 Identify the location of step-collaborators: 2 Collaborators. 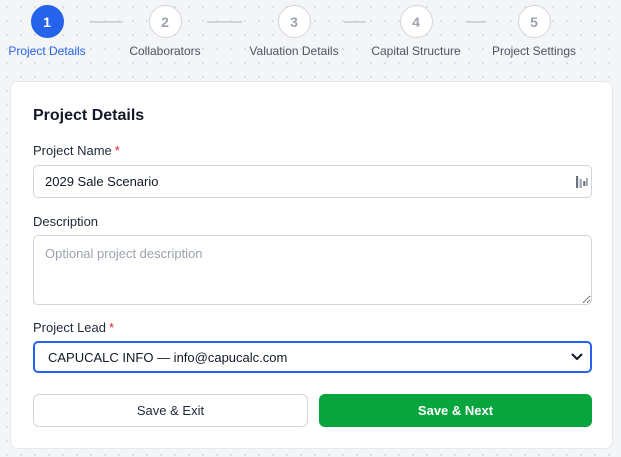
(165, 31).